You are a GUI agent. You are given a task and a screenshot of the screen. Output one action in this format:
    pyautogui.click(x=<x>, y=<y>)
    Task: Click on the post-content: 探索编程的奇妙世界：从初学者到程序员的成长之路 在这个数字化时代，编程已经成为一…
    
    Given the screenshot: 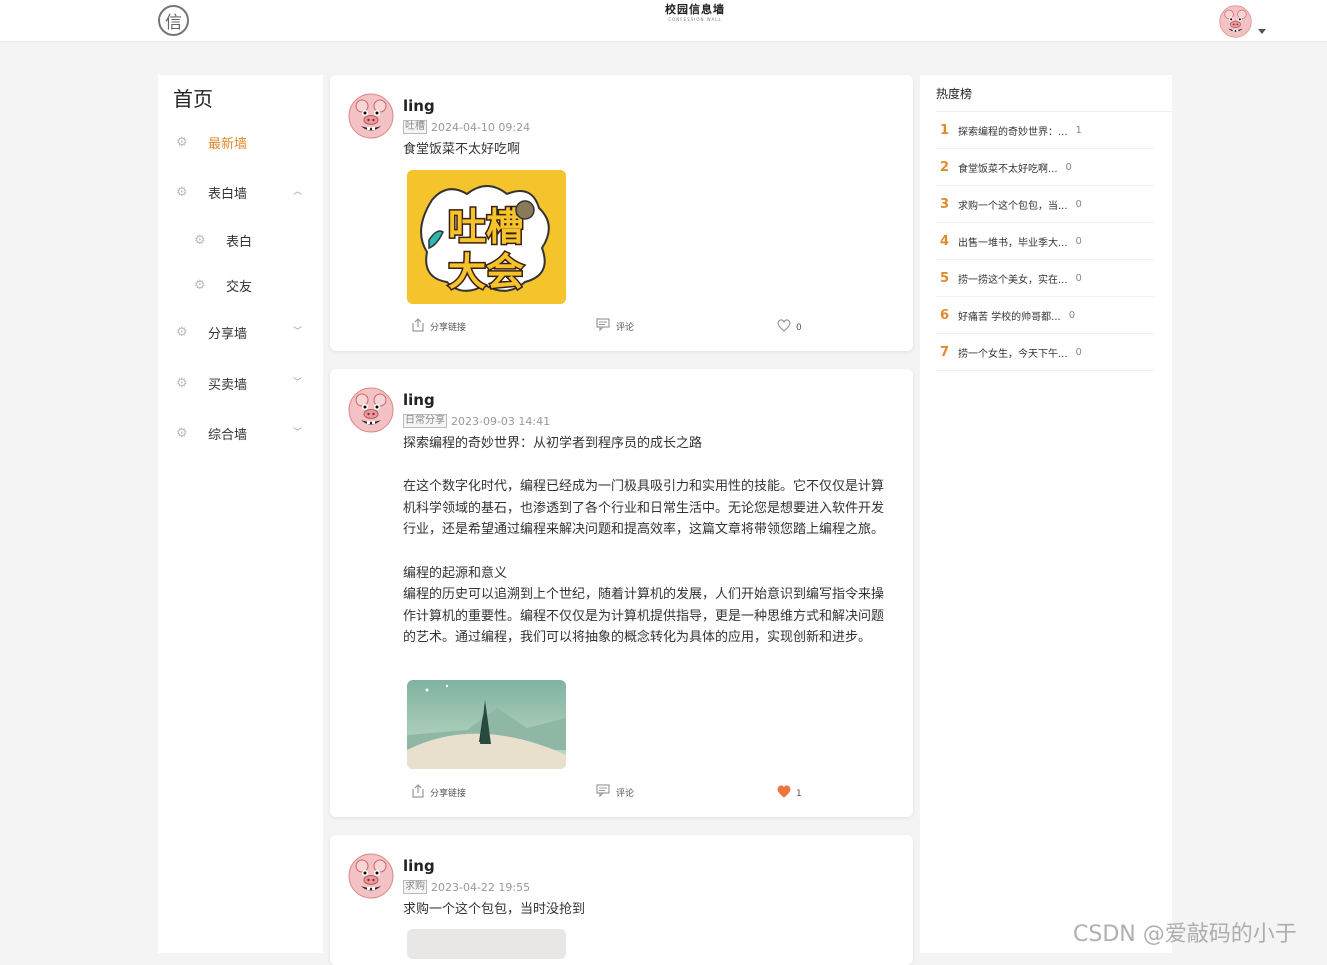 What is the action you would take?
    pyautogui.click(x=644, y=541)
    